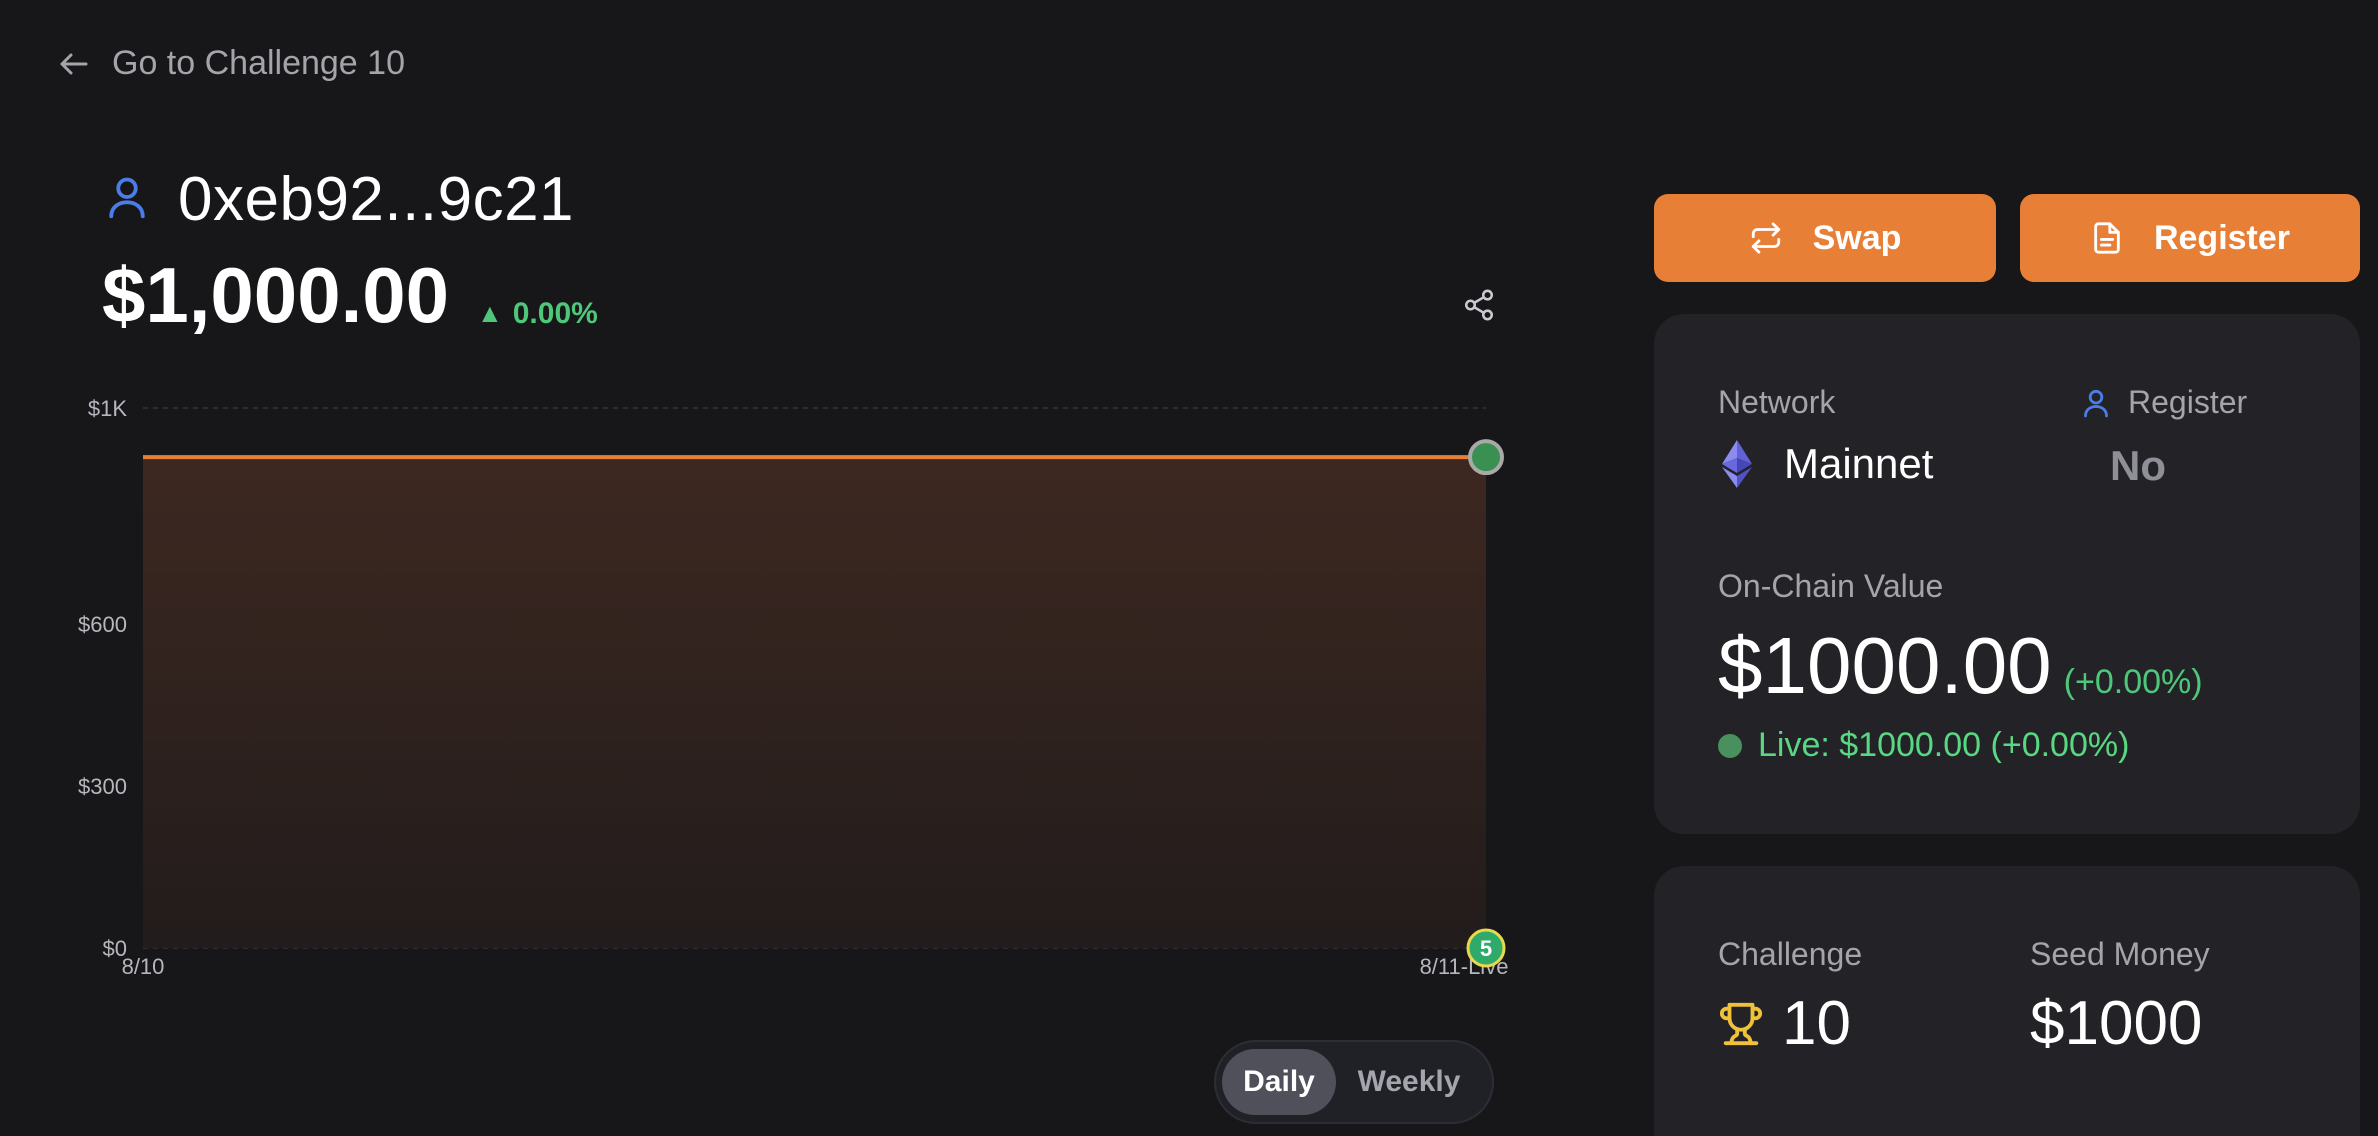 The image size is (2378, 1136). What do you see at coordinates (102, 624) in the screenshot?
I see `y-tick-label: $600` at bounding box center [102, 624].